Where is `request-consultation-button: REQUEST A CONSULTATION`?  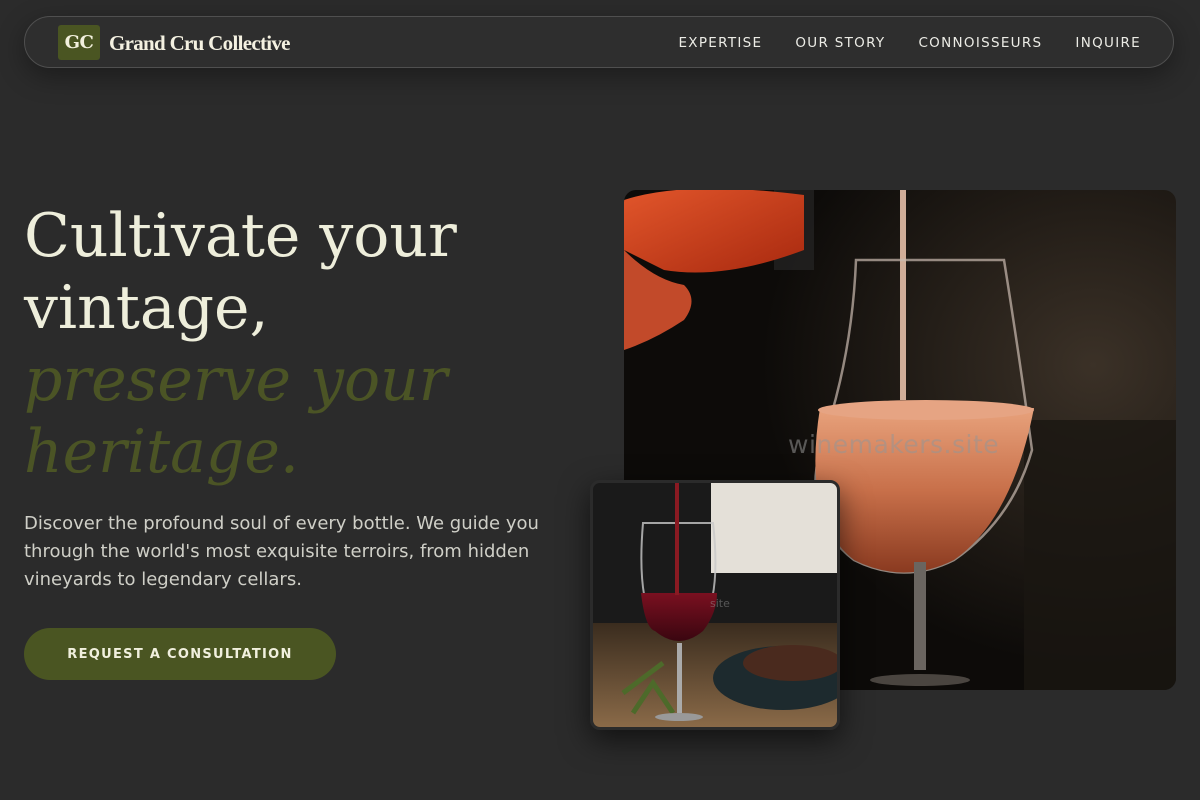 request-consultation-button: REQUEST A CONSULTATION is located at coordinates (180, 654).